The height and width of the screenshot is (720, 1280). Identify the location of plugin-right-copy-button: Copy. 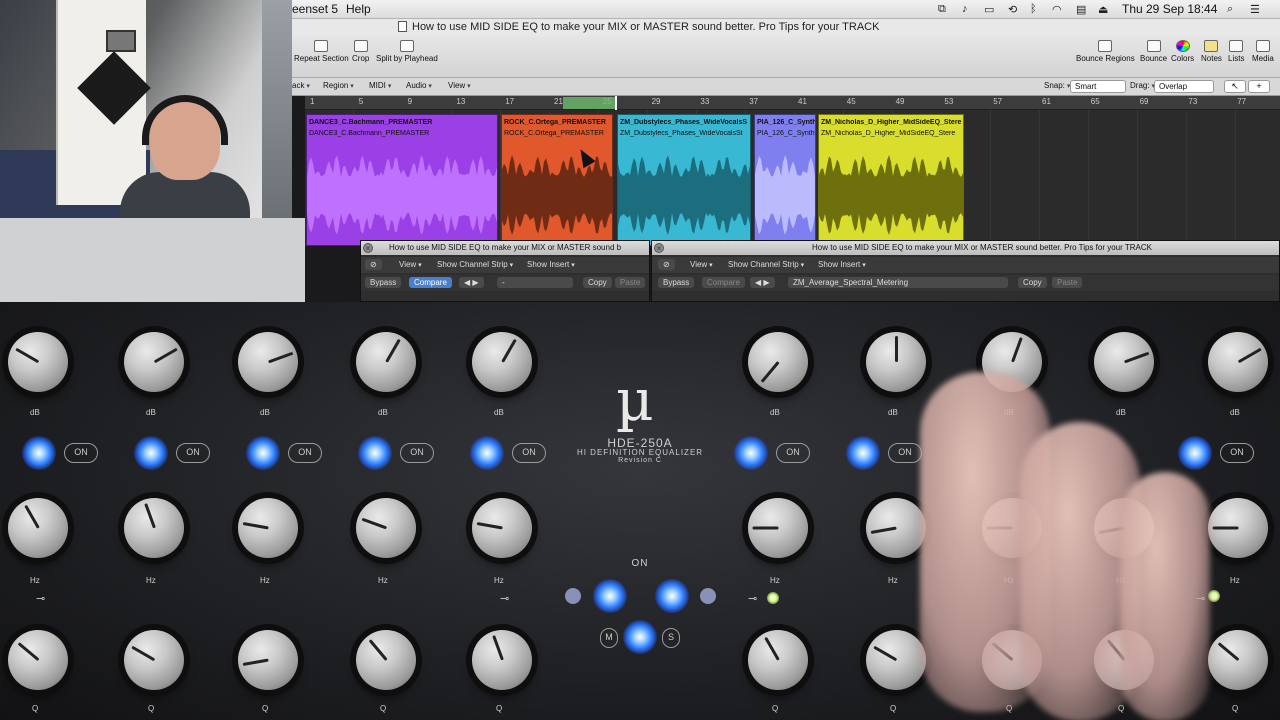
(1032, 282).